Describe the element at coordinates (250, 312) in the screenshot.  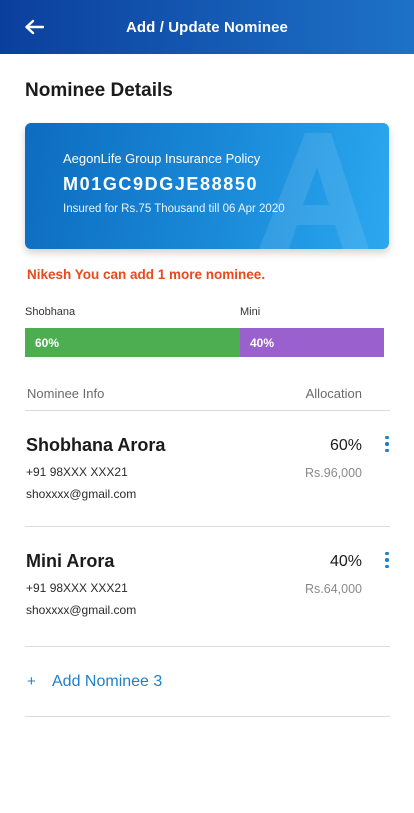
I see `allocation-label-mini: Mini` at that location.